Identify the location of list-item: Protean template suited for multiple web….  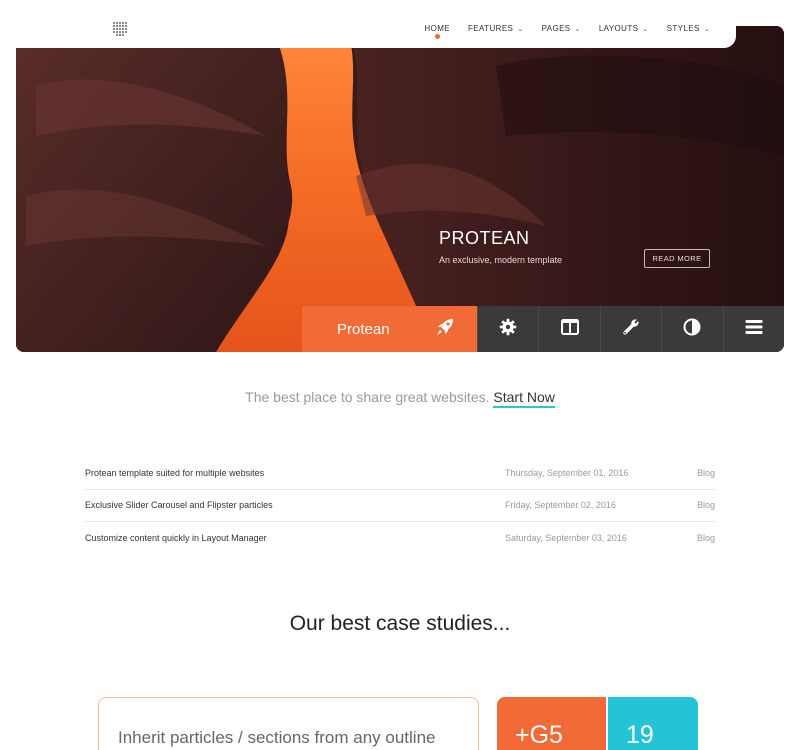
(400, 473).